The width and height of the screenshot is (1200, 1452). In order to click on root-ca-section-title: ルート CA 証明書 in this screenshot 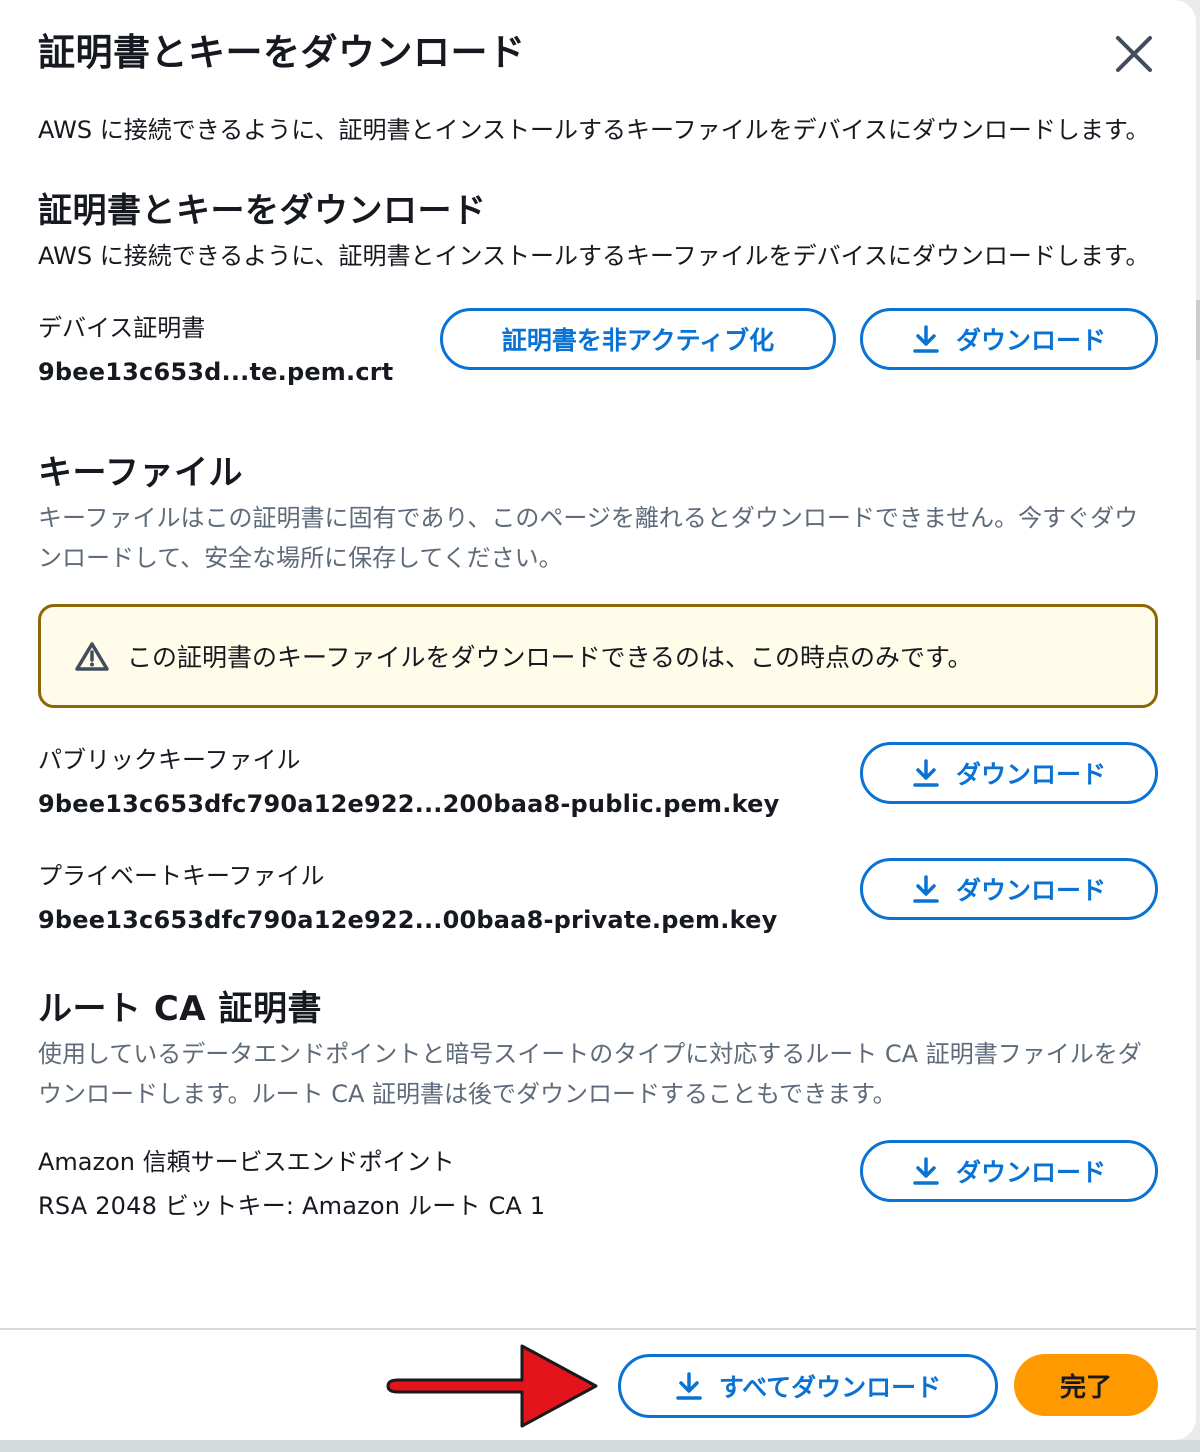, I will do `click(180, 1009)`.